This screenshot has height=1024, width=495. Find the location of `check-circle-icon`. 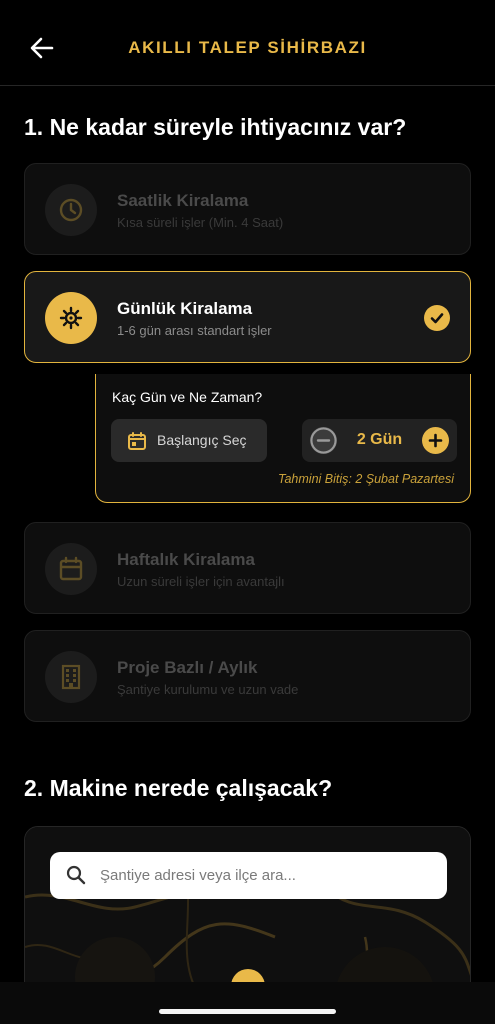

check-circle-icon is located at coordinates (437, 318).